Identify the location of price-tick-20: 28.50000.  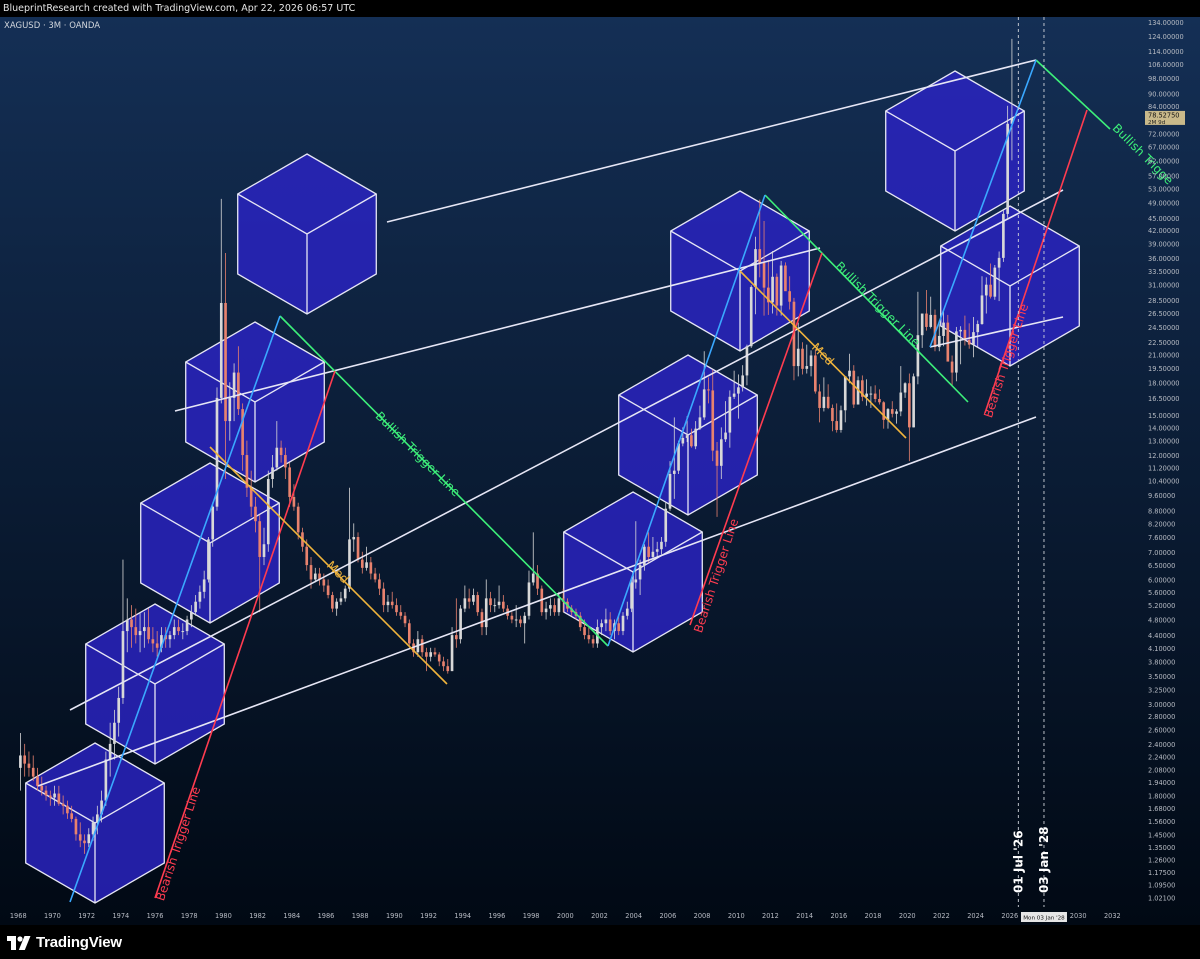
(1163, 301).